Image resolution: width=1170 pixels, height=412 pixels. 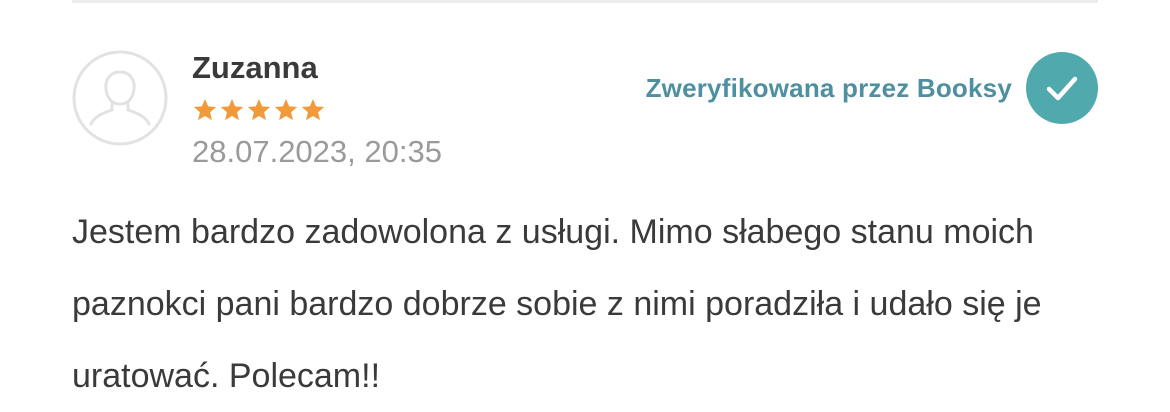 What do you see at coordinates (1062, 88) in the screenshot?
I see `check-circle-icon` at bounding box center [1062, 88].